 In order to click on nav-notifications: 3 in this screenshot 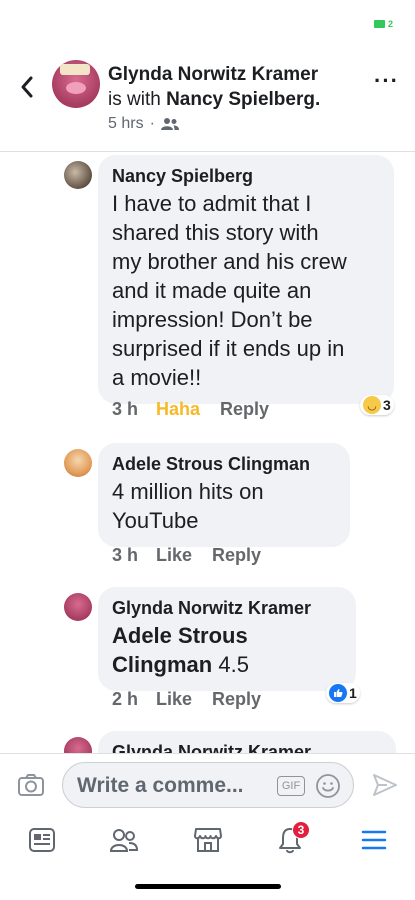, I will do `click(291, 839)`.